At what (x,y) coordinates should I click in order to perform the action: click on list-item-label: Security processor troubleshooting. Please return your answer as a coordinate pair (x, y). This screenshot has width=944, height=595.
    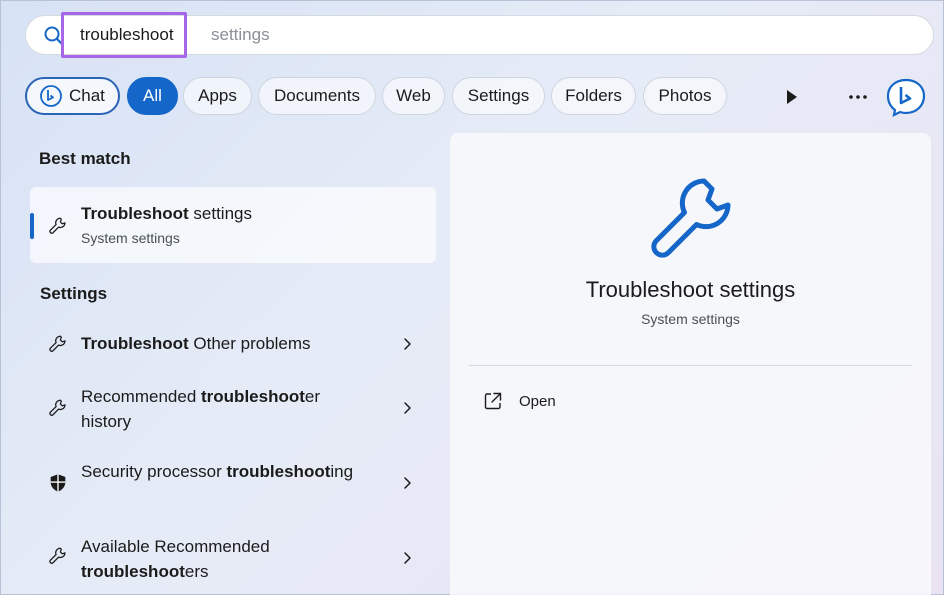
    Looking at the image, I should click on (217, 471).